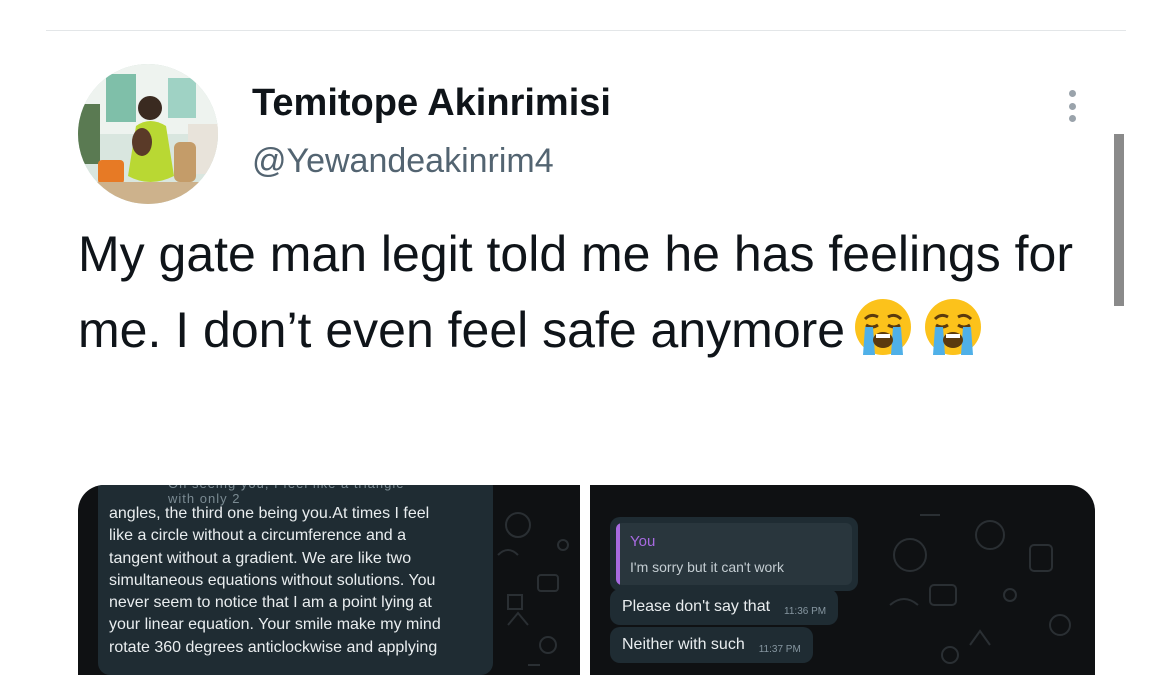 The image size is (1170, 675). Describe the element at coordinates (779, 649) in the screenshot. I see `message-timestamp: 11:37 PM` at that location.